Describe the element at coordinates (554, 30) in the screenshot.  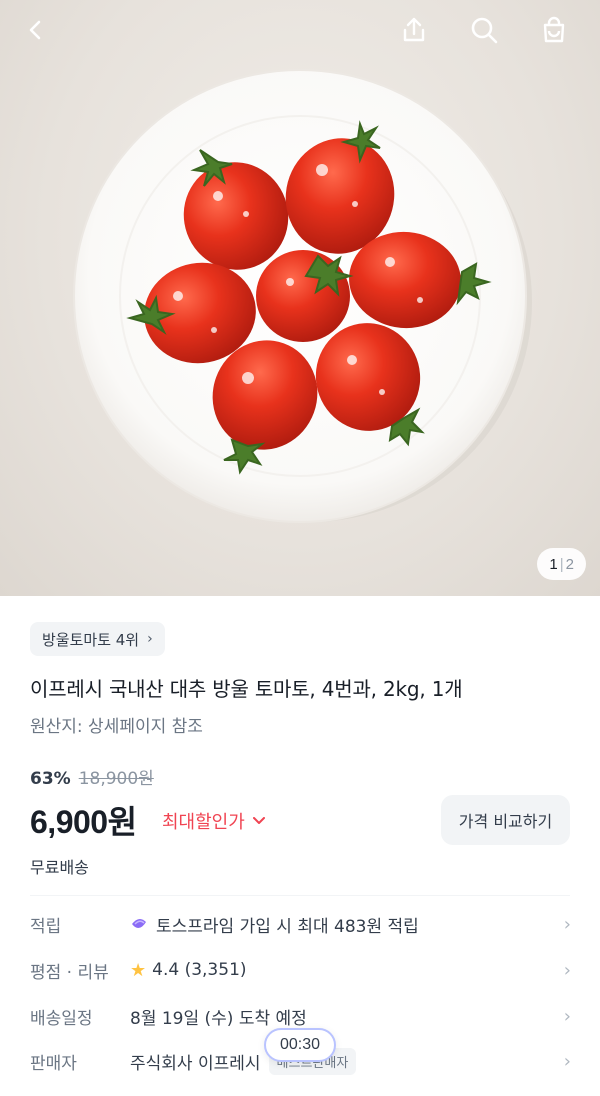
I see `shopping-bag-icon` at that location.